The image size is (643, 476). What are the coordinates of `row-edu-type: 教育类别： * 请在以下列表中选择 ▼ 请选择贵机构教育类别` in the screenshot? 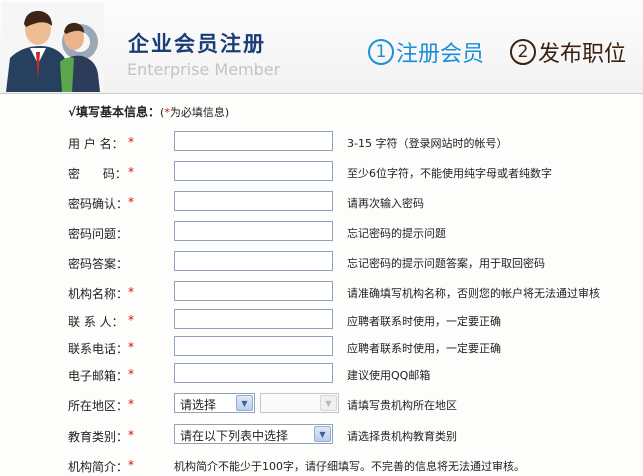 It's located at (321, 435).